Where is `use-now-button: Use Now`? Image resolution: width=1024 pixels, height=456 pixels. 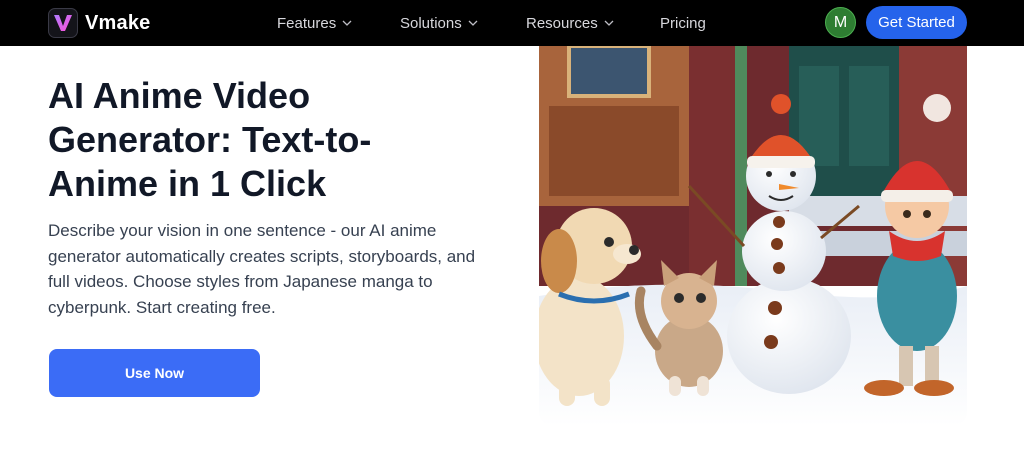
use-now-button: Use Now is located at coordinates (154, 373).